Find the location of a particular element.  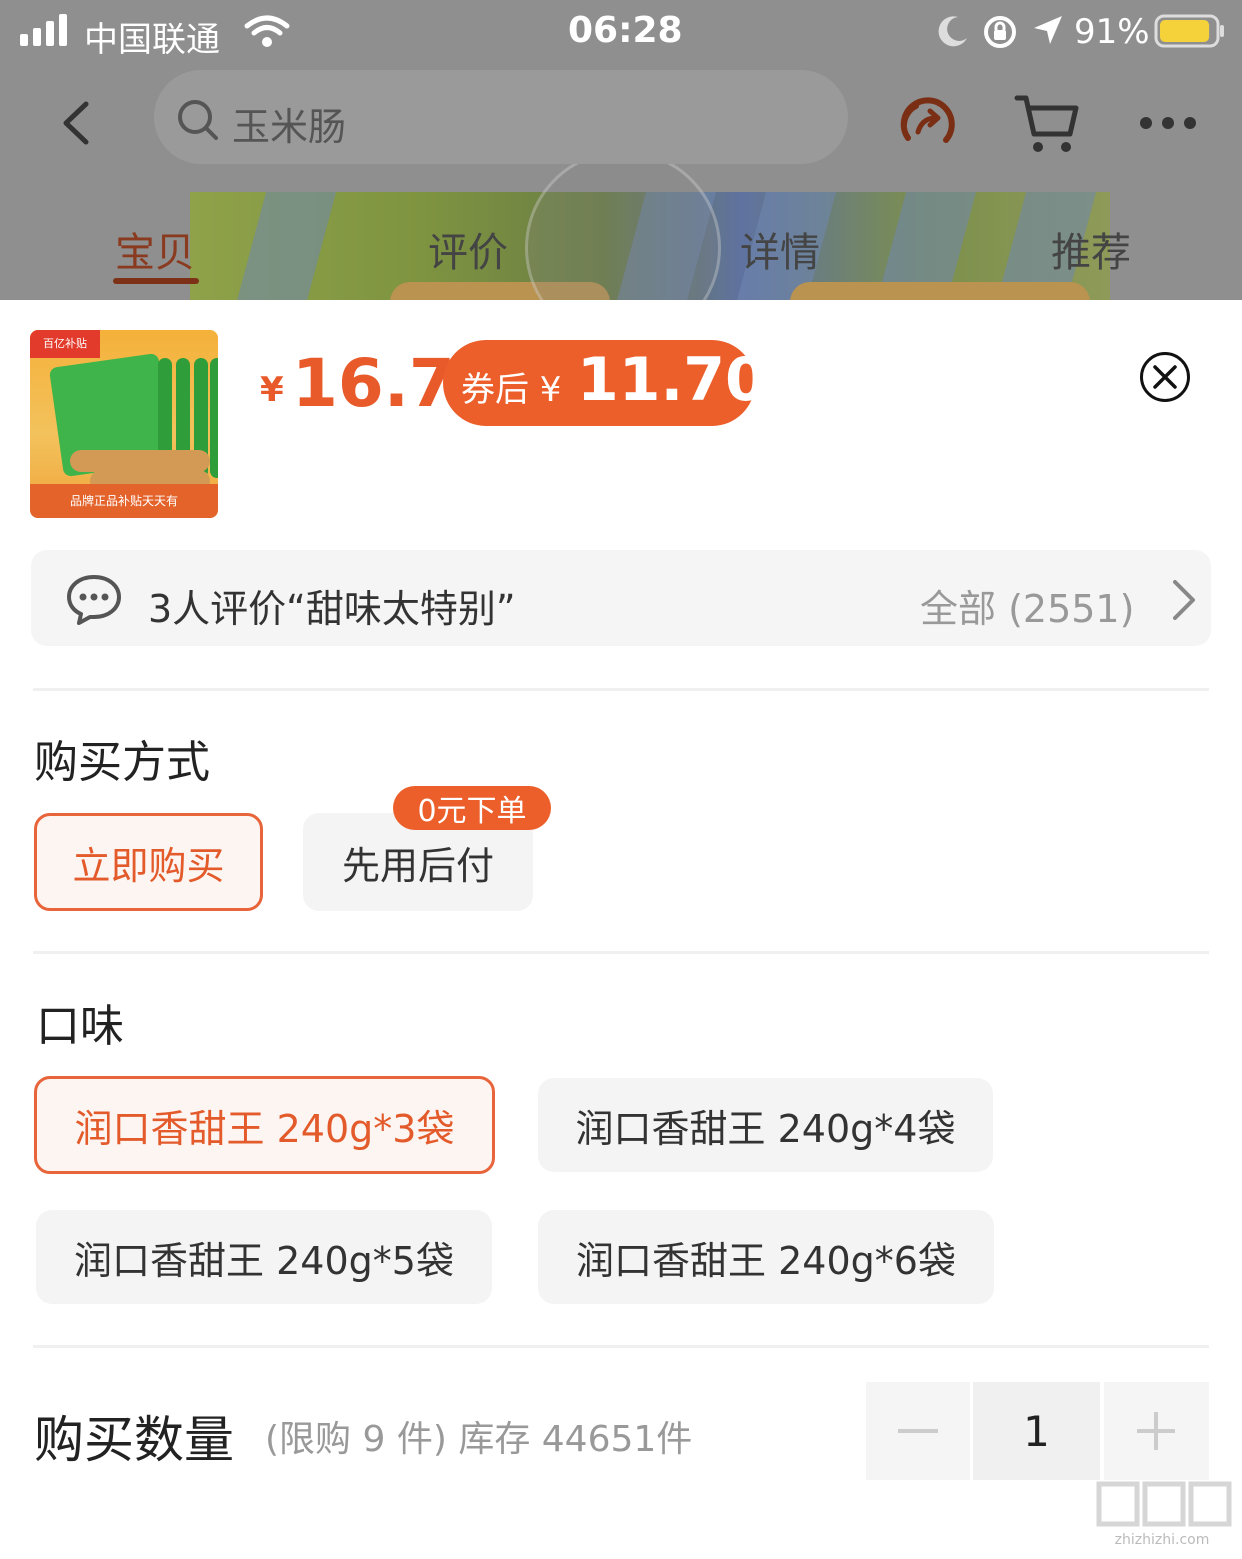

quantity-title: 购买数量 is located at coordinates (134, 1440).